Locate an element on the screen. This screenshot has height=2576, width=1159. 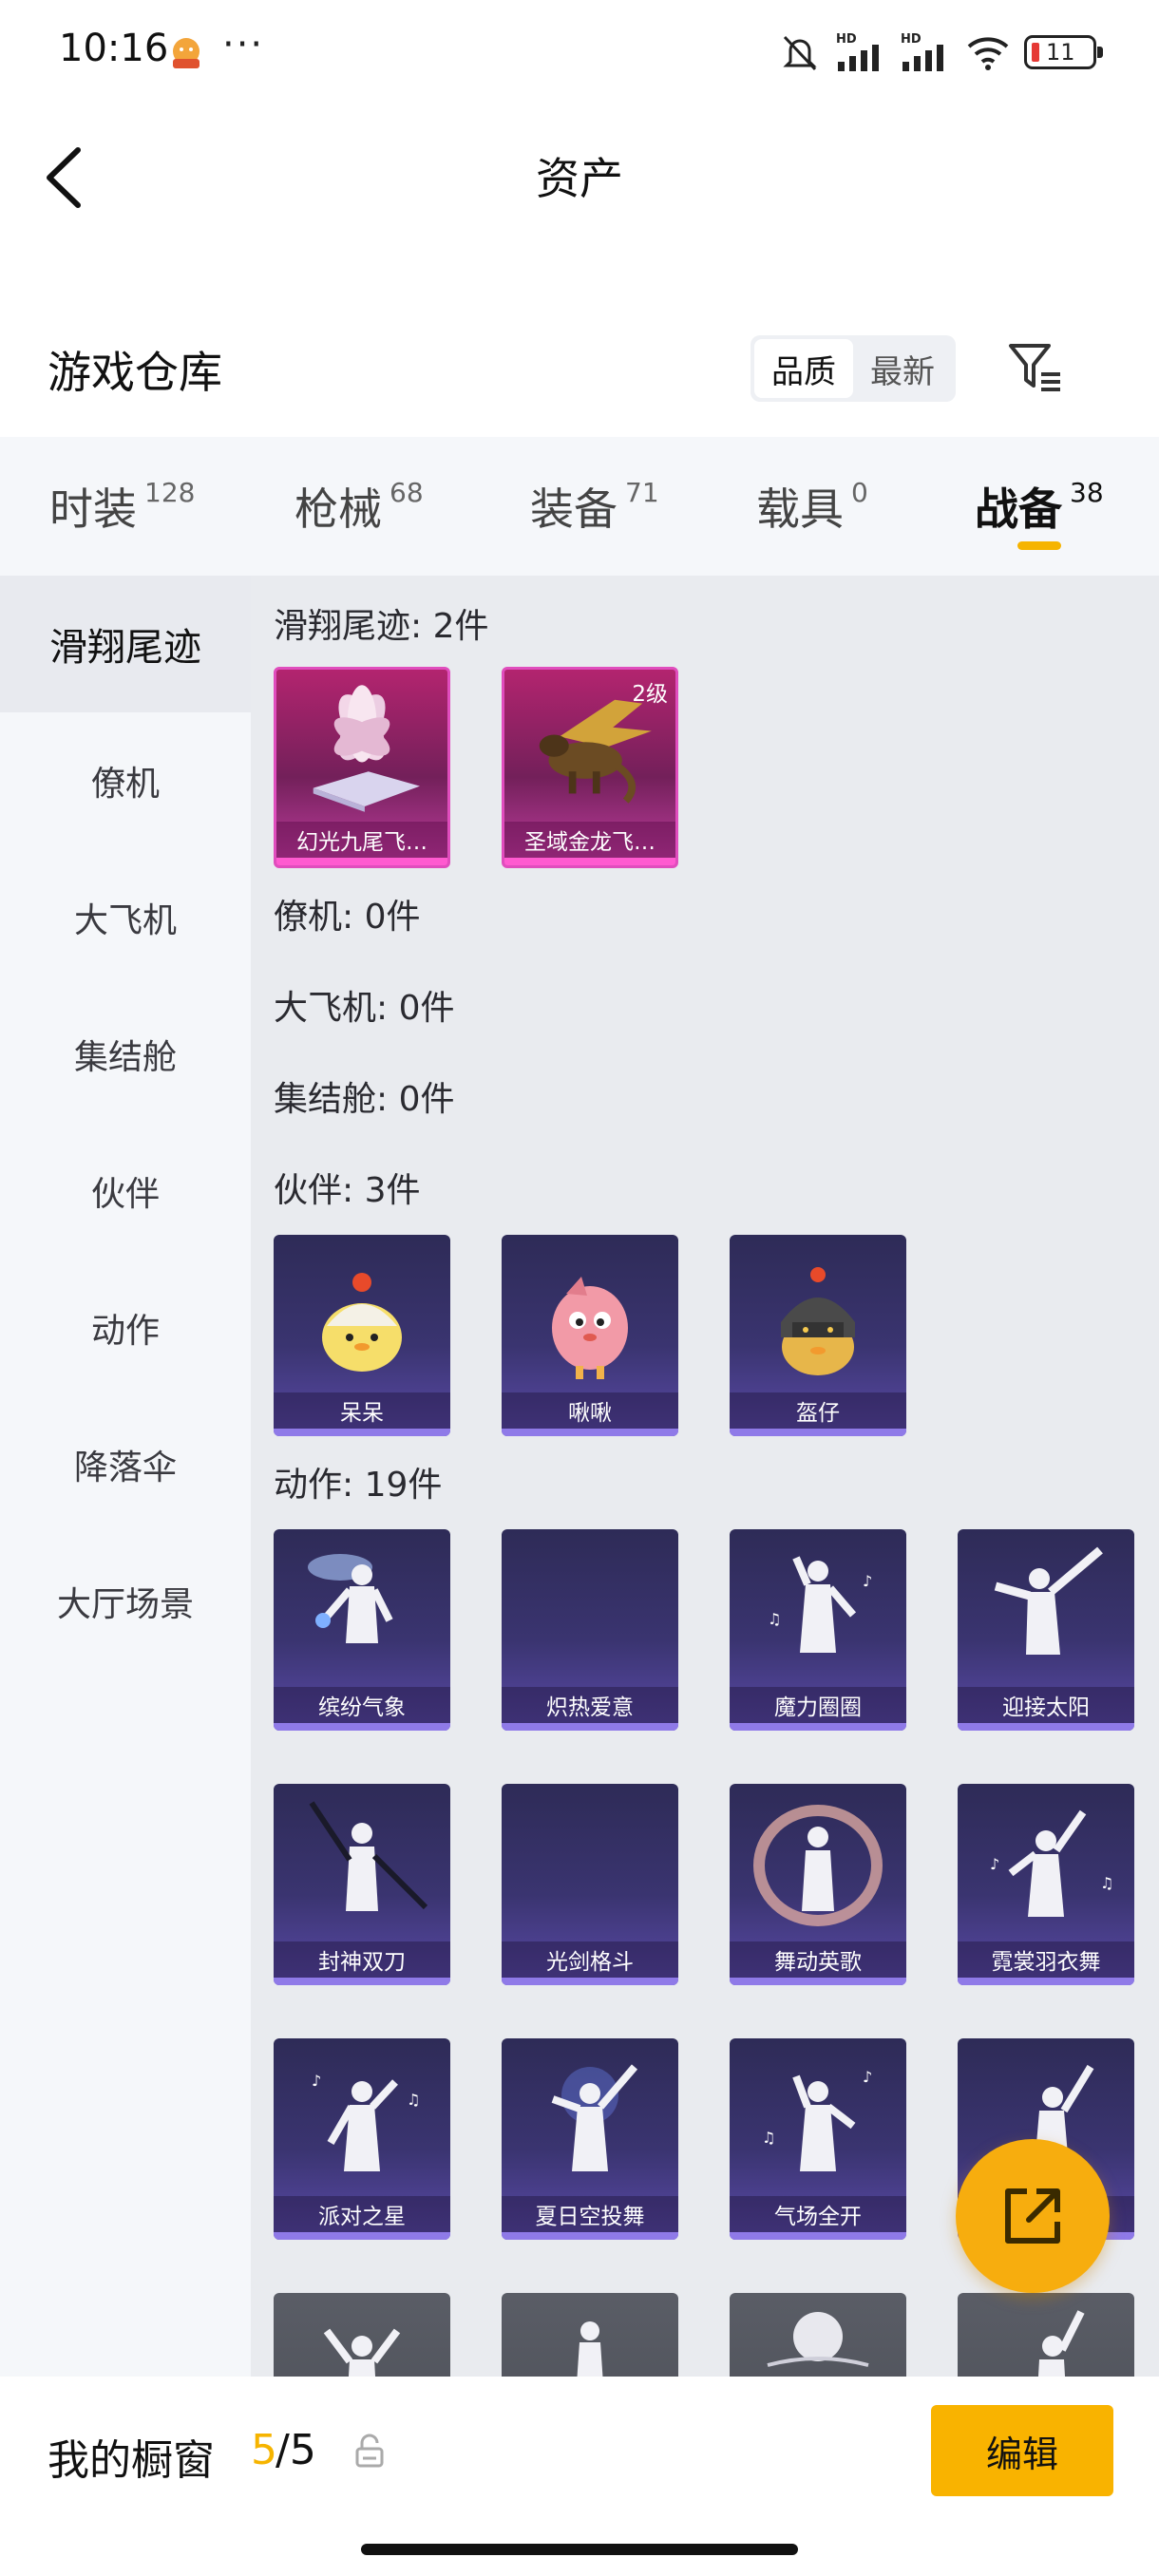
item-card: 夏日空投舞 is located at coordinates (590, 2139).